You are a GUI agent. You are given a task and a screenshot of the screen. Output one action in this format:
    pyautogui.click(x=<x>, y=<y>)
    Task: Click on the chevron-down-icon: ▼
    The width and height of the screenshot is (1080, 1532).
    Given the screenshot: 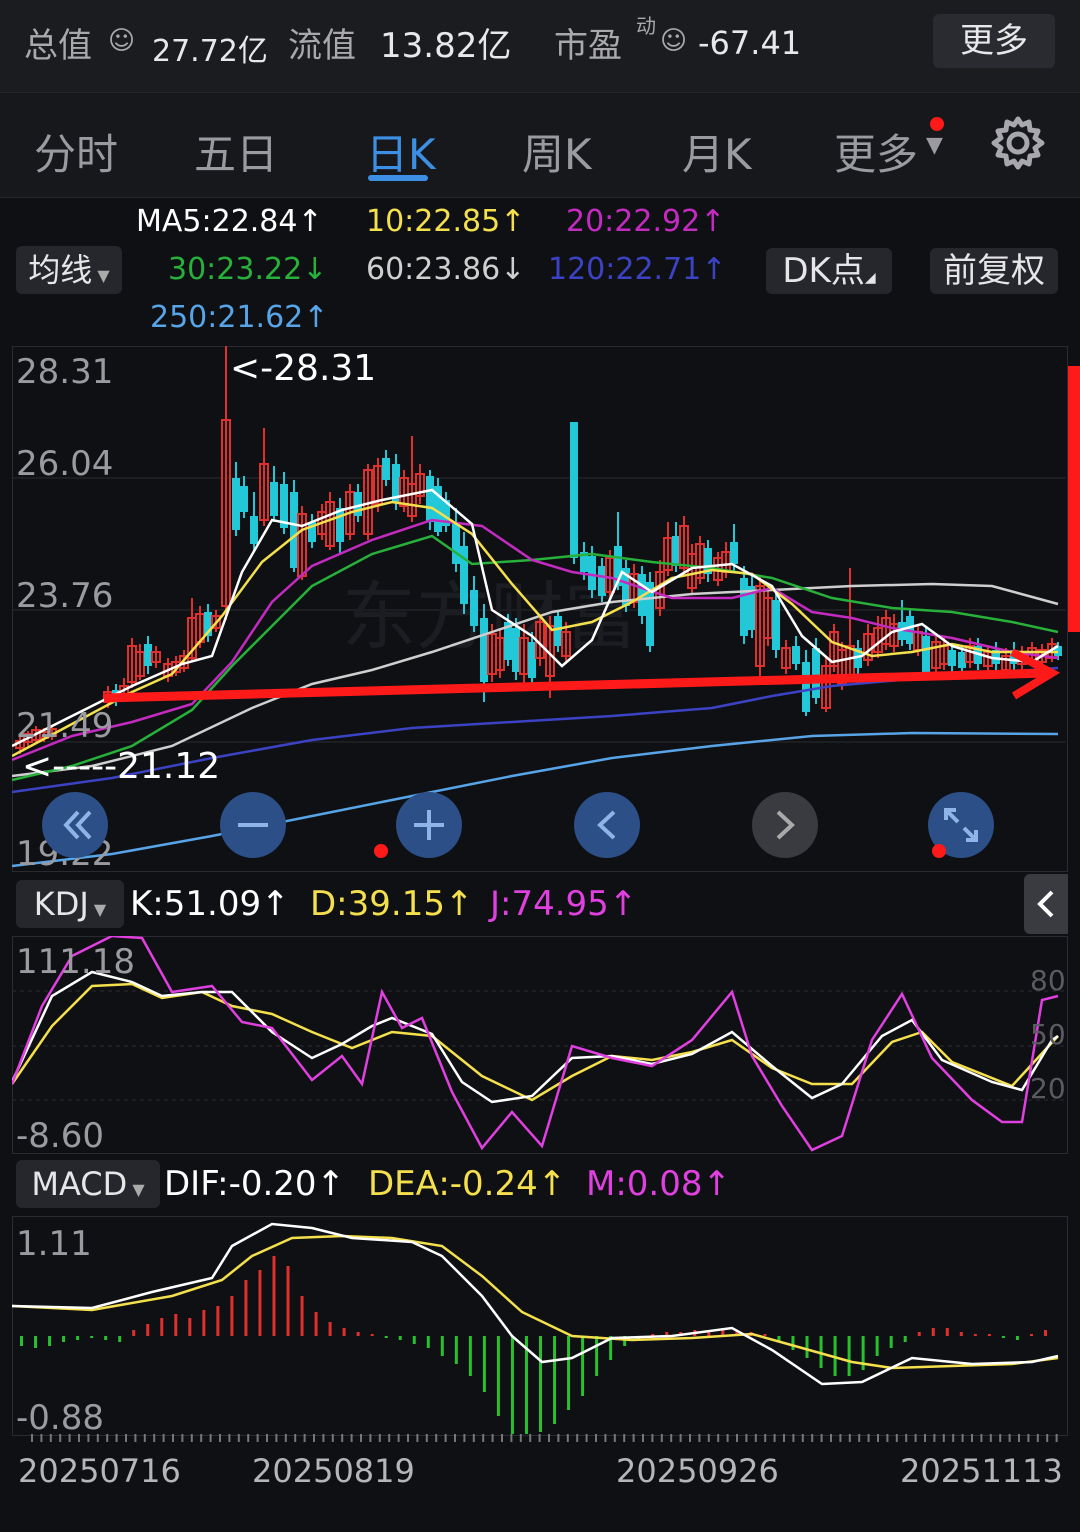 What is the action you would take?
    pyautogui.click(x=97, y=909)
    